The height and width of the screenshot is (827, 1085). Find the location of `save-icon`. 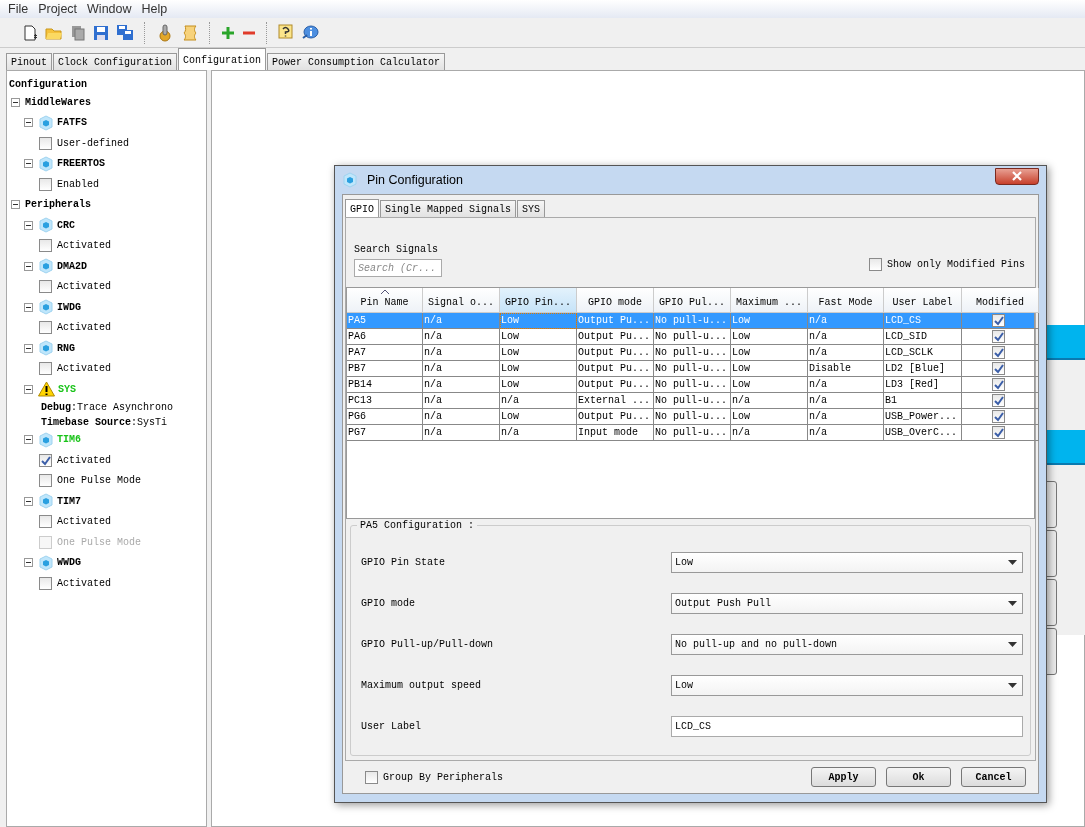

save-icon is located at coordinates (101, 32).